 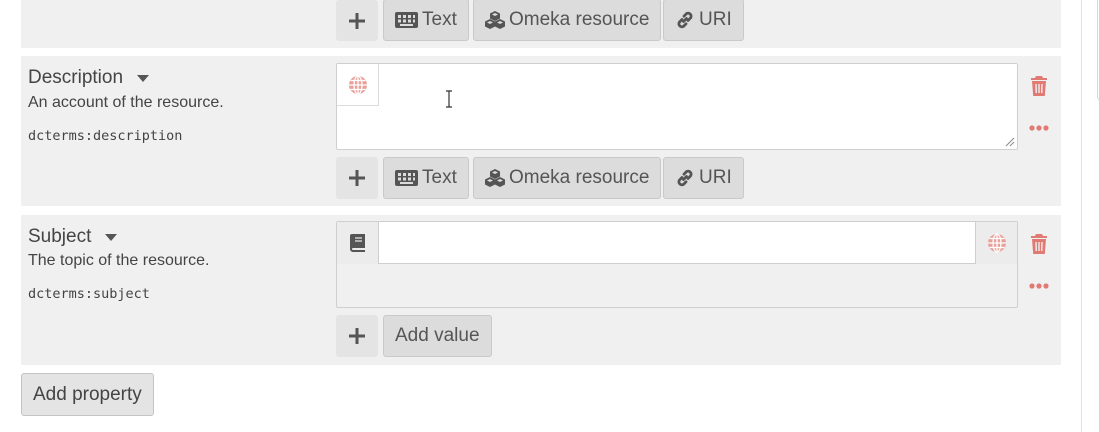 What do you see at coordinates (119, 260) in the screenshot?
I see `subject-comment: The topic of the resource.` at bounding box center [119, 260].